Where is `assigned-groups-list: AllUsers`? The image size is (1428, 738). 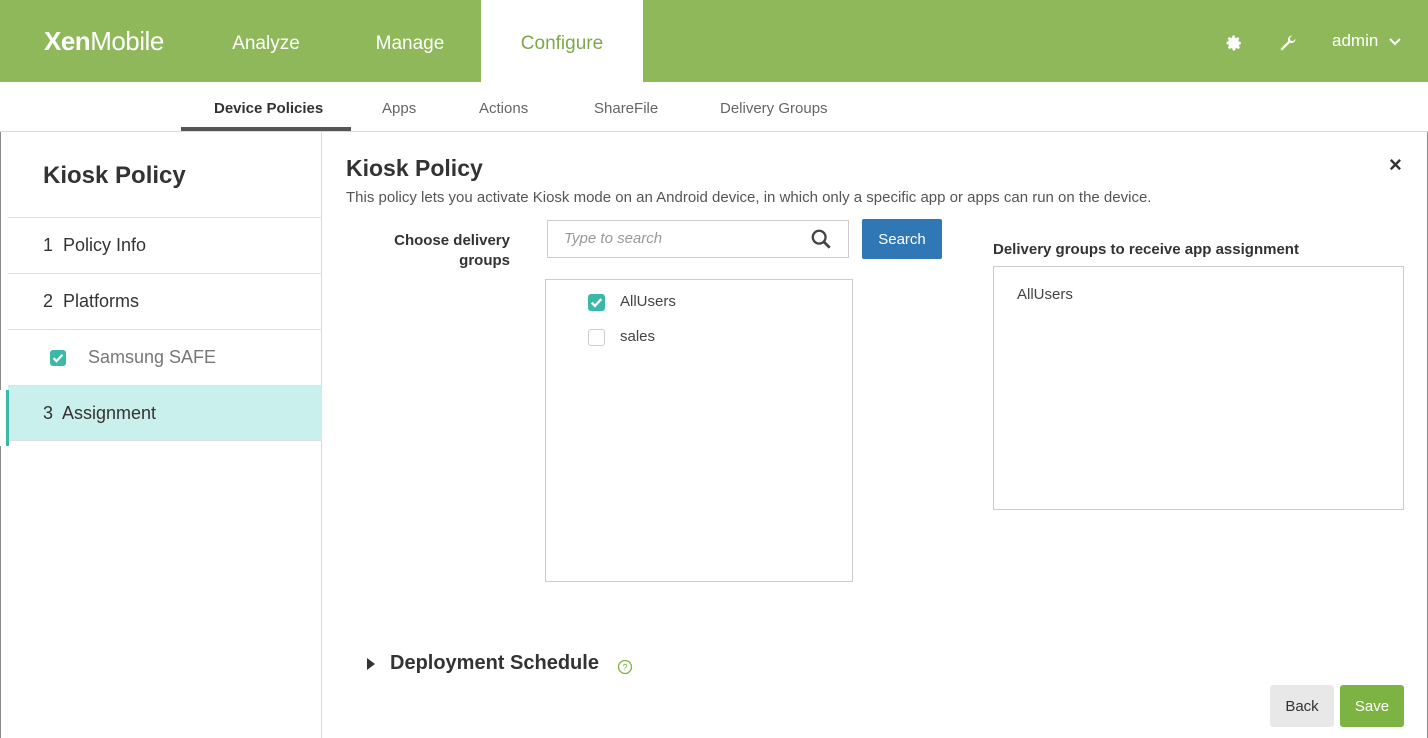 assigned-groups-list: AllUsers is located at coordinates (1198, 388).